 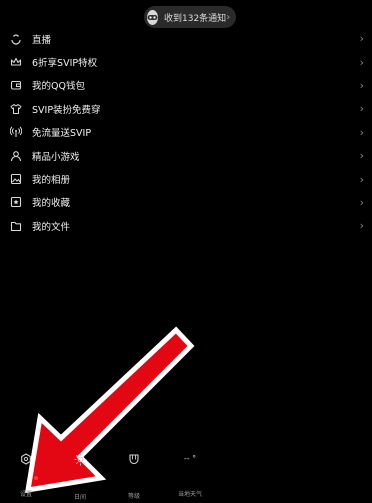 What do you see at coordinates (26, 459) in the screenshot?
I see `settings-icon` at bounding box center [26, 459].